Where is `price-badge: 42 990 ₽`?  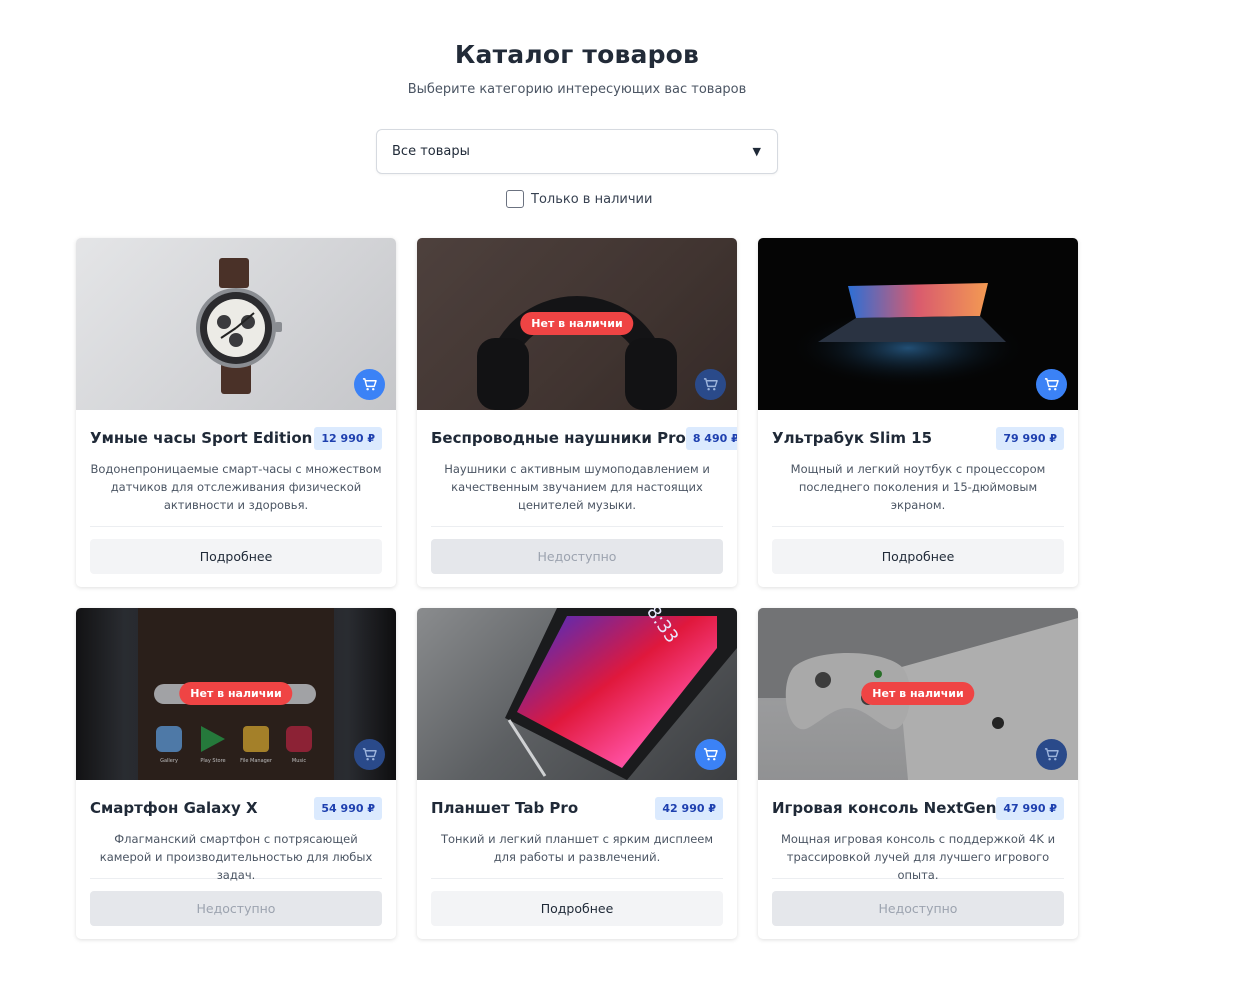 price-badge: 42 990 ₽ is located at coordinates (689, 808).